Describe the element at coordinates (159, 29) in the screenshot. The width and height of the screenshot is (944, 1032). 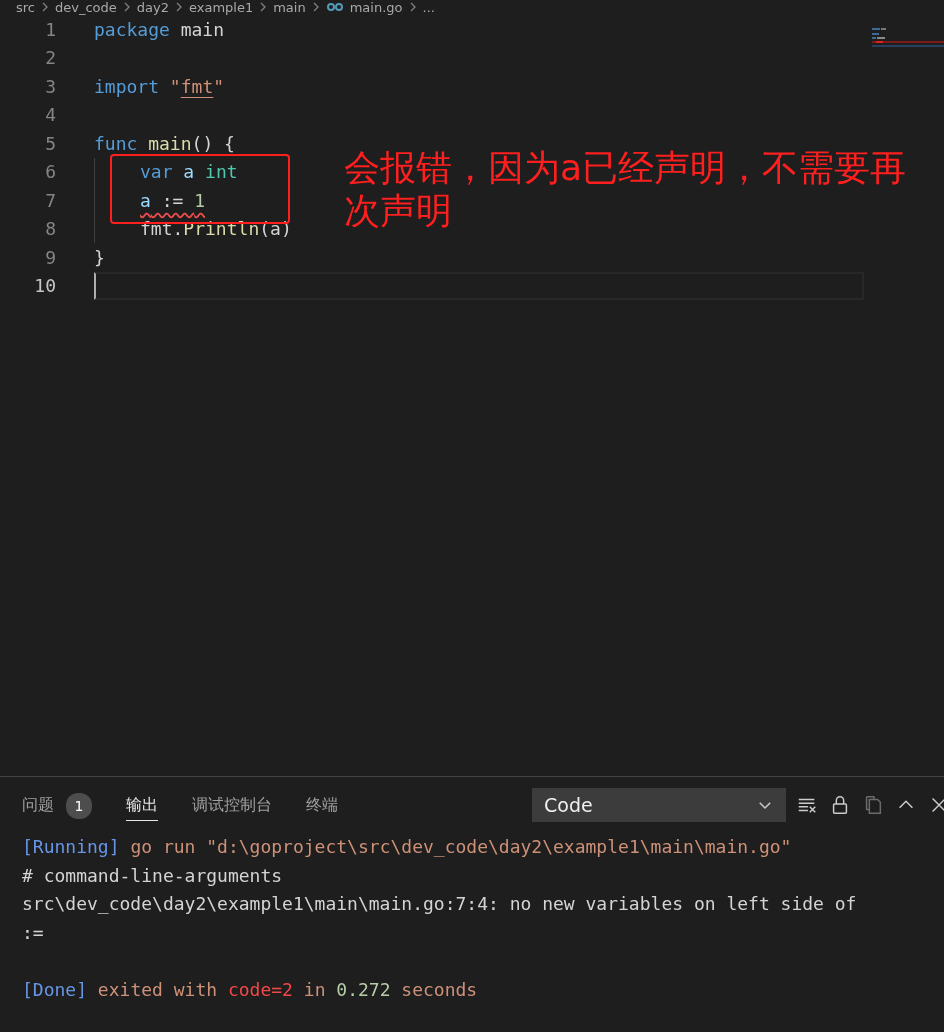
I see `code-line: package main` at that location.